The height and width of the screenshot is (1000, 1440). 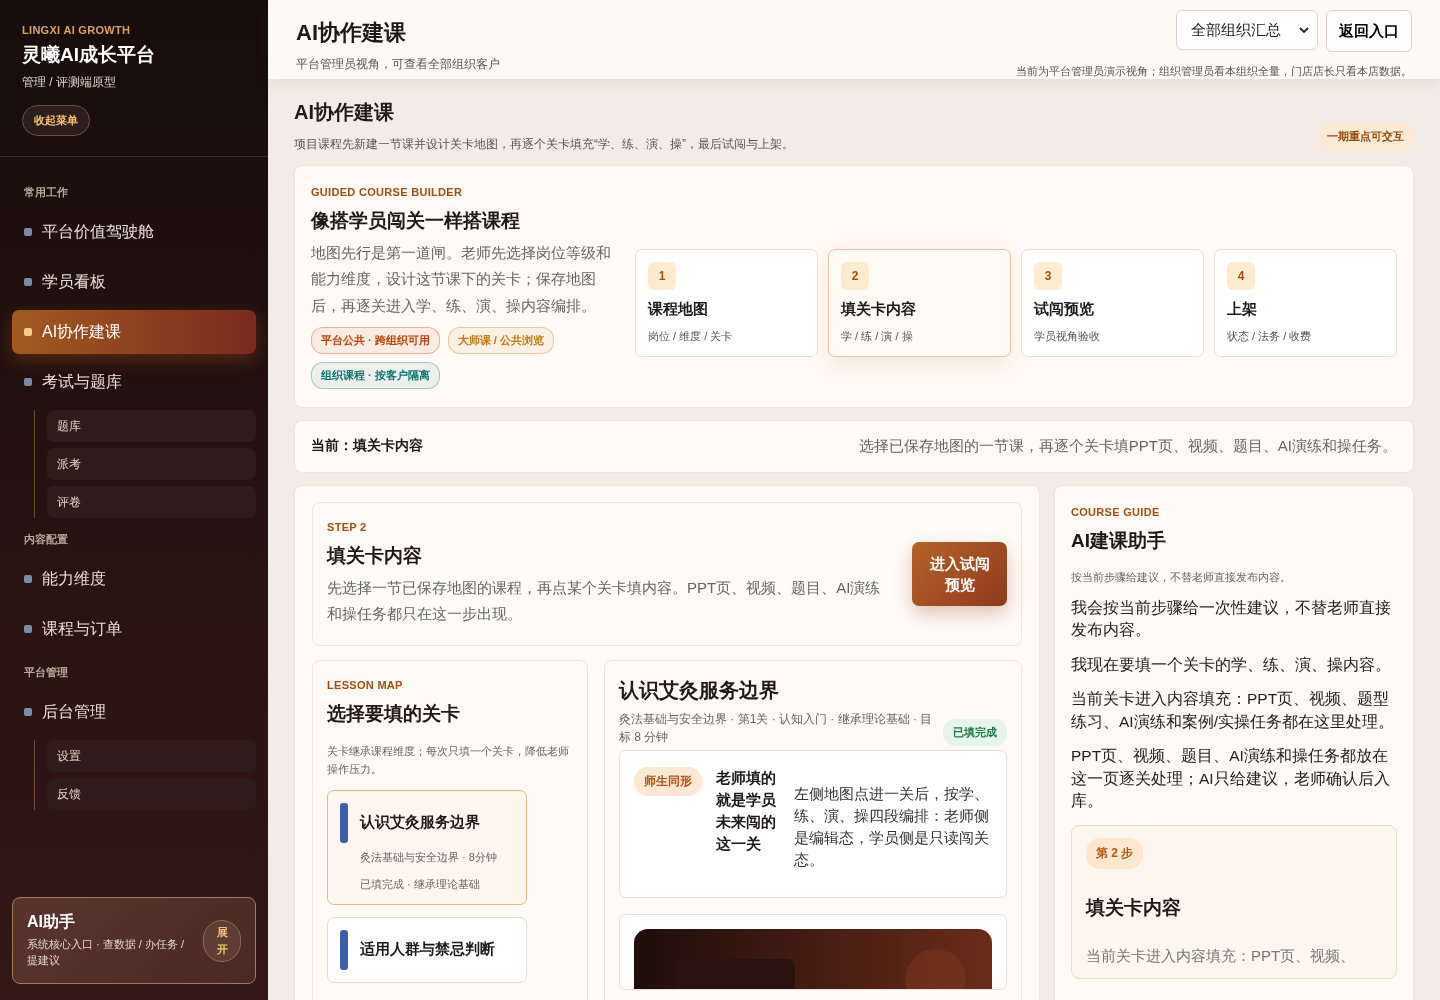 What do you see at coordinates (544, 144) in the screenshot?
I see `page-description: 项目课程先新建一节课并设计关卡地图，再逐个关卡填充“学、练、演、操”，最后试闯与上架。` at bounding box center [544, 144].